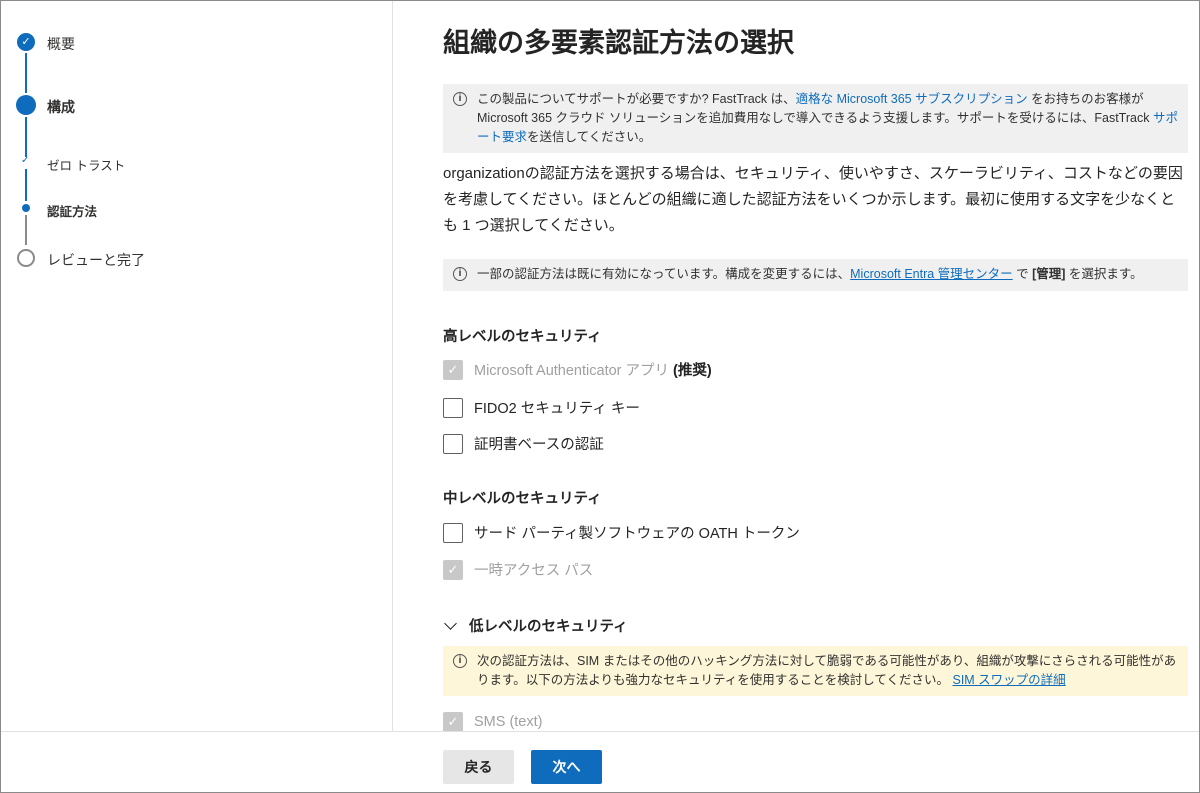 This screenshot has width=1200, height=793. What do you see at coordinates (61, 44) in the screenshot?
I see `step-overview: 概要` at bounding box center [61, 44].